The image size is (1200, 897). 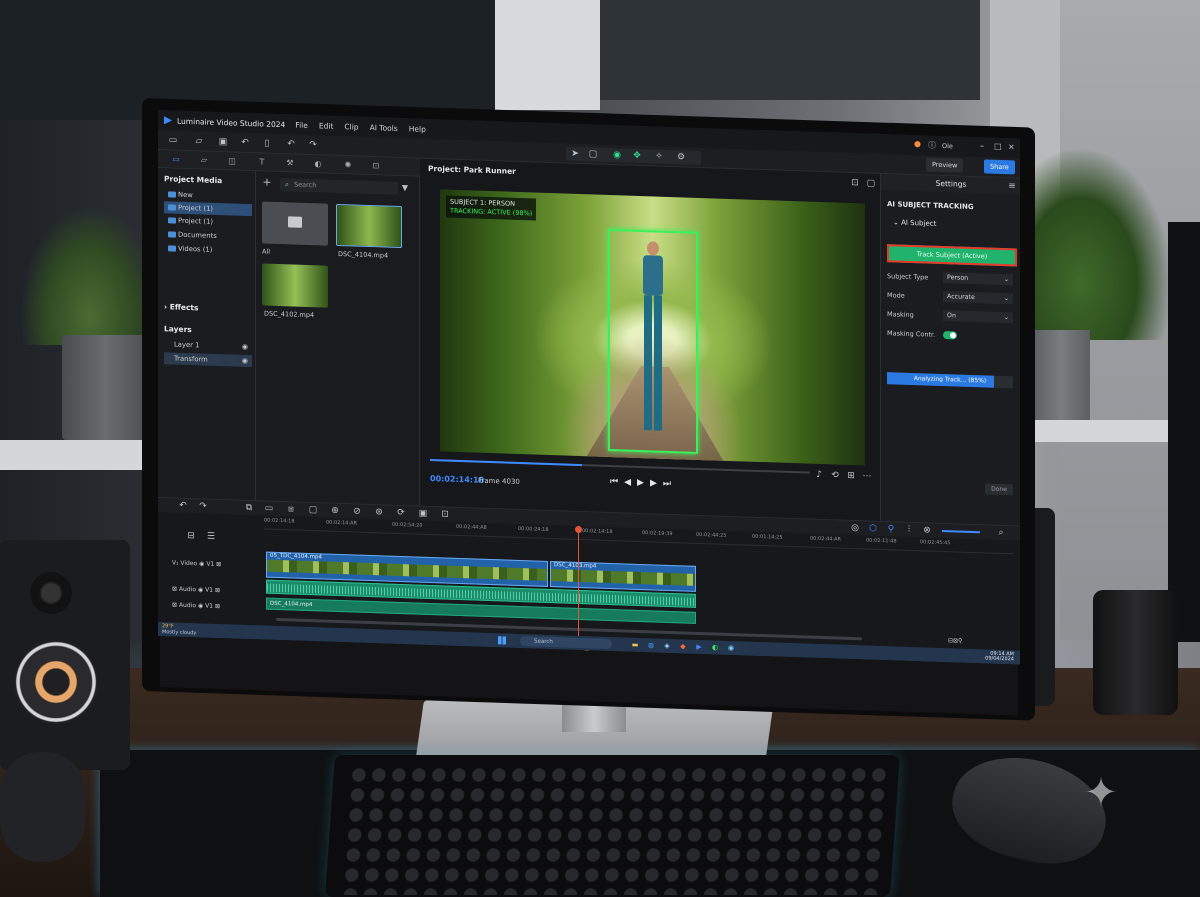 What do you see at coordinates (211, 537) in the screenshot?
I see `track-list-icon: ☰` at bounding box center [211, 537].